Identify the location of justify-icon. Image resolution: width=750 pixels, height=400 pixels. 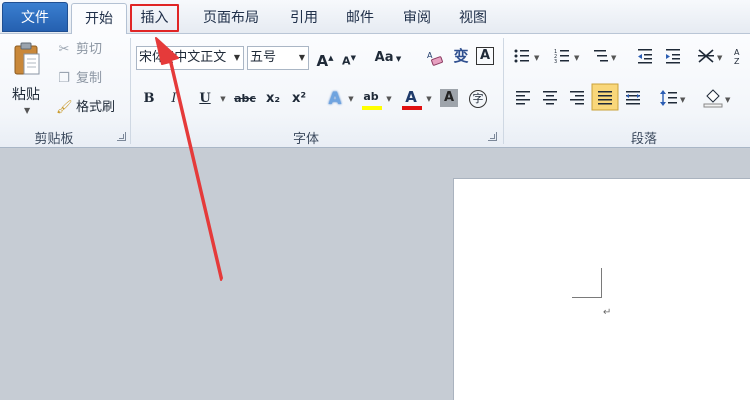
(605, 97).